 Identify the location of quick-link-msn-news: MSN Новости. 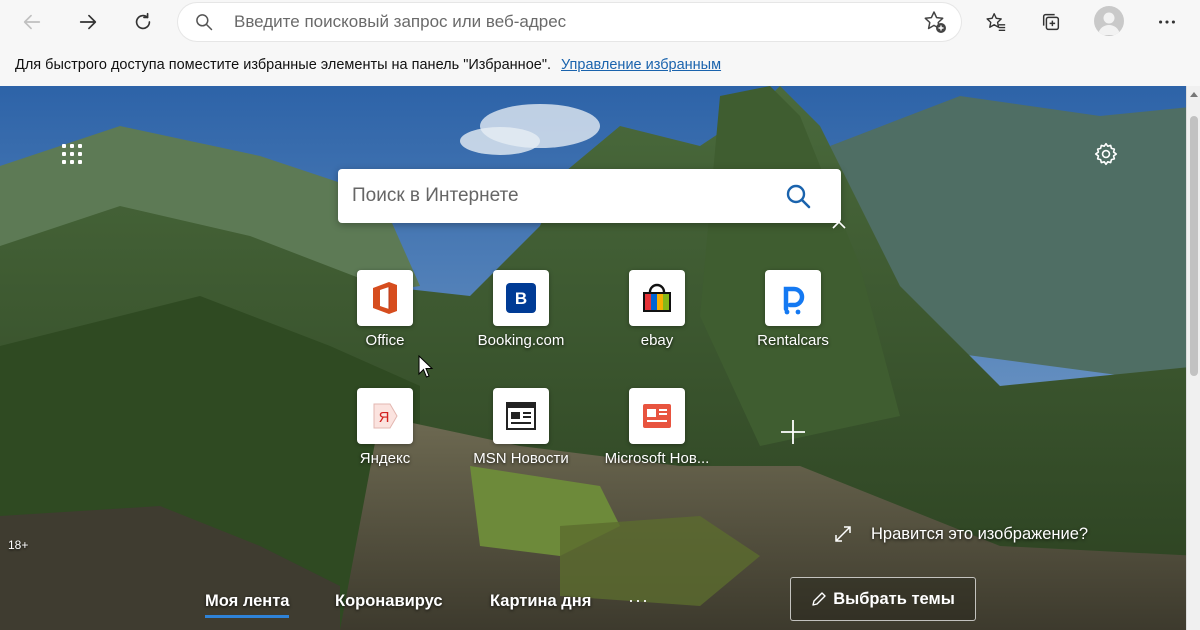
(521, 433).